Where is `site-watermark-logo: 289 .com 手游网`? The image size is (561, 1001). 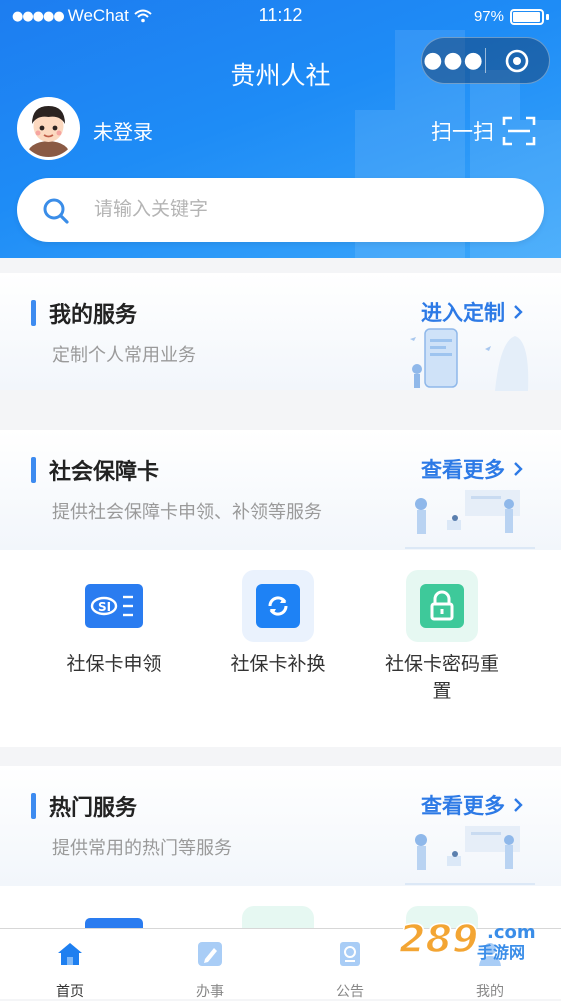 site-watermark-logo: 289 .com 手游网 is located at coordinates (467, 939).